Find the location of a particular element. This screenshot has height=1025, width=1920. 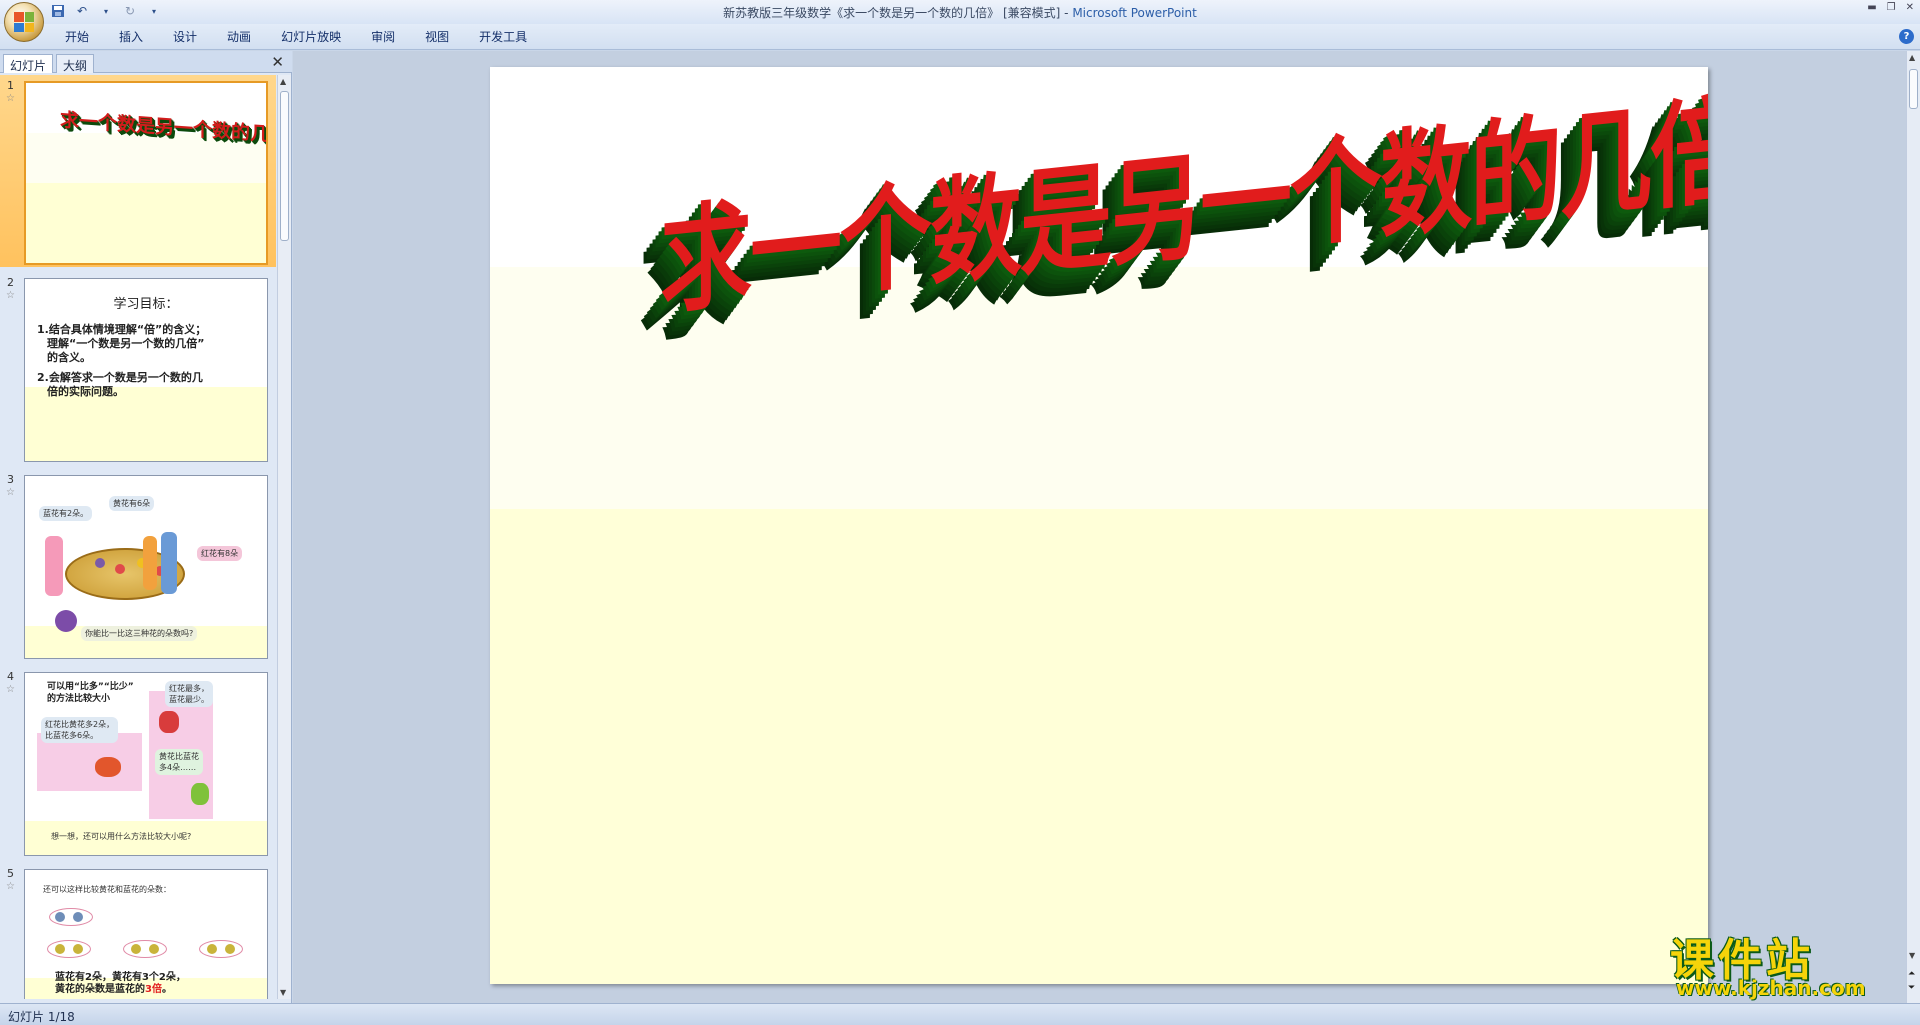

objective-line: 2.会解答求一个数是另一个数的几 is located at coordinates (120, 377).